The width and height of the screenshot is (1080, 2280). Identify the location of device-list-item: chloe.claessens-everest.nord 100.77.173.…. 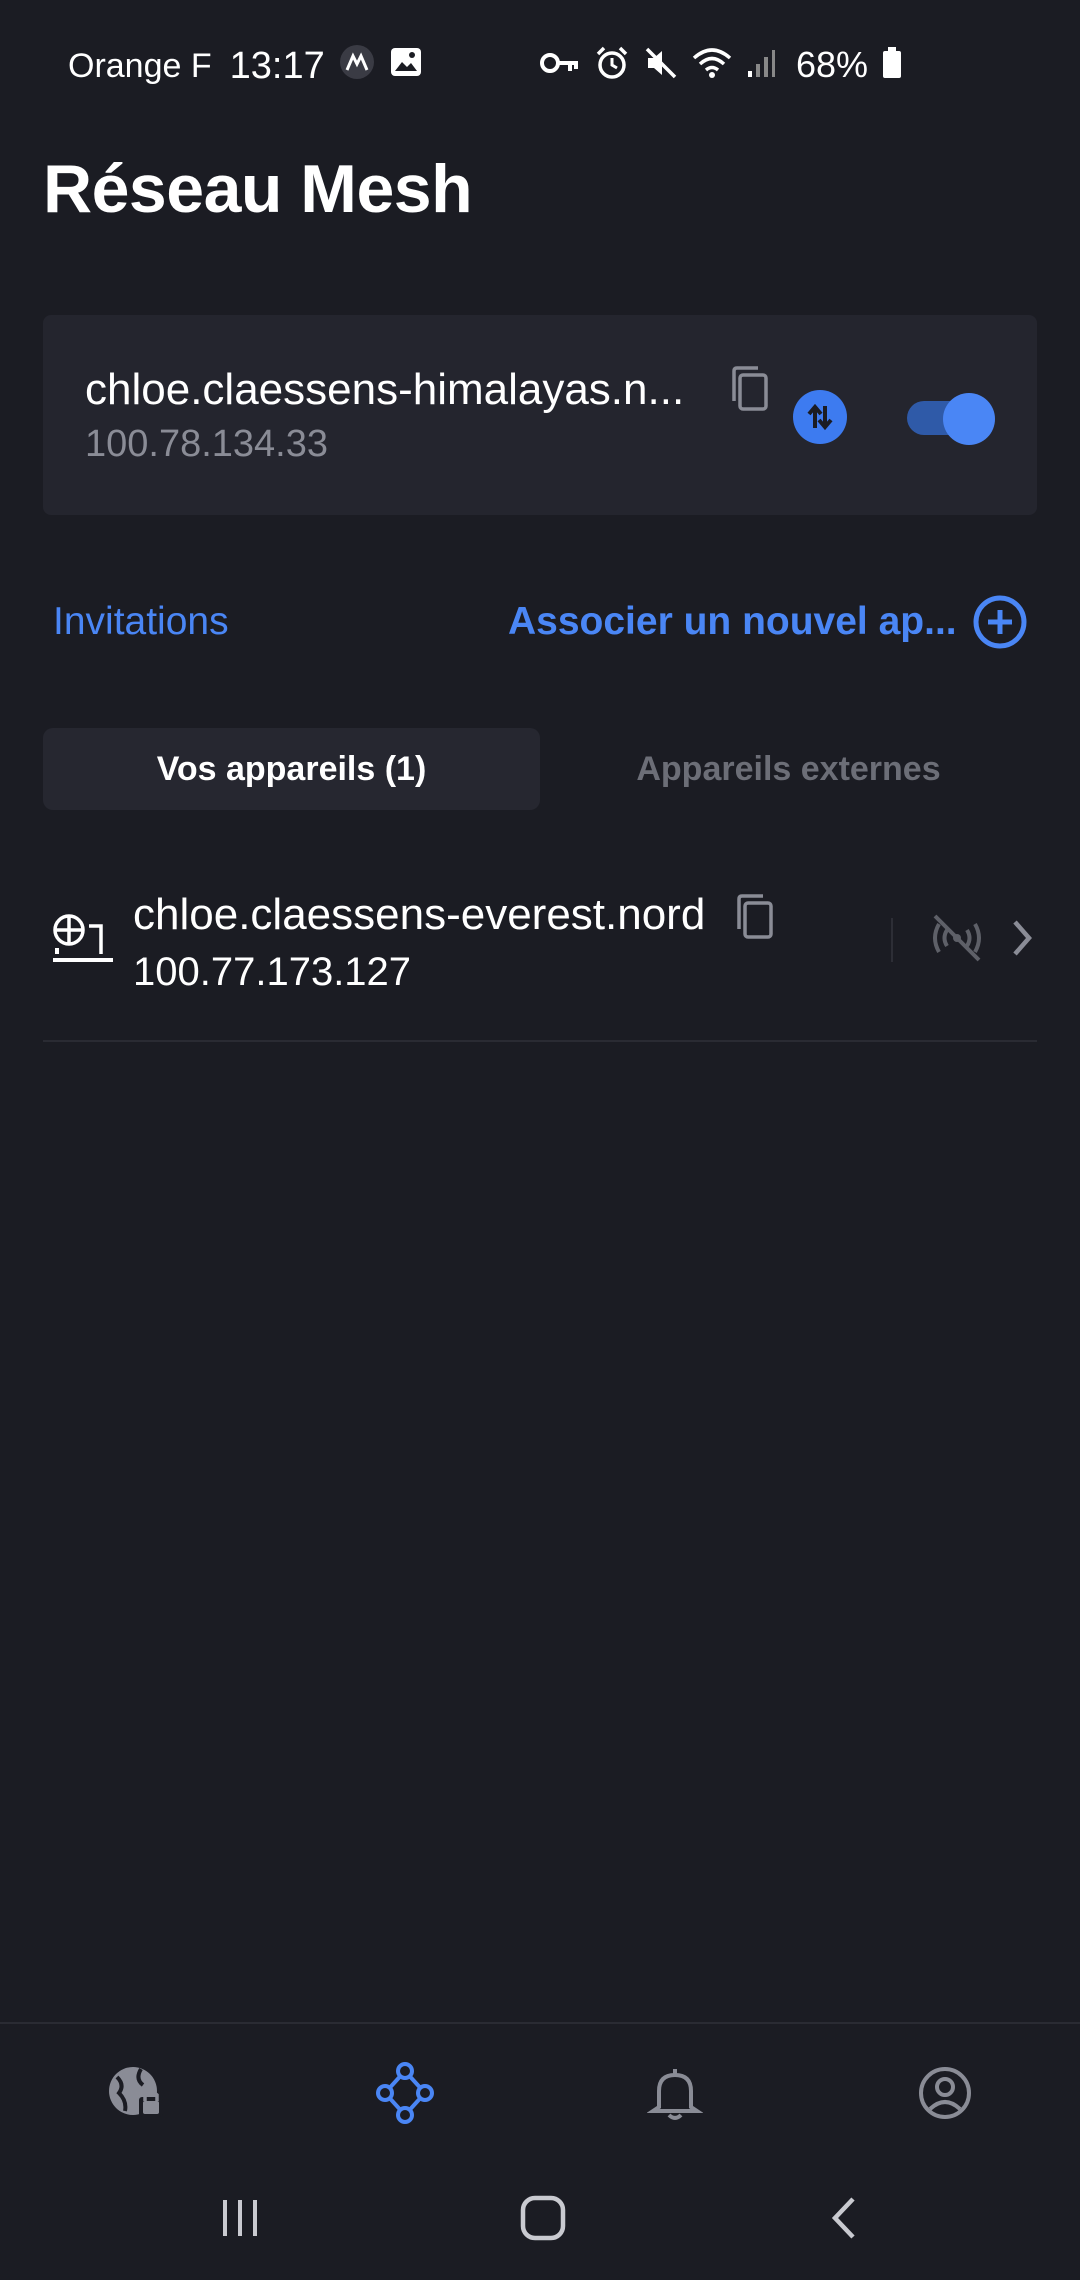
(540, 951).